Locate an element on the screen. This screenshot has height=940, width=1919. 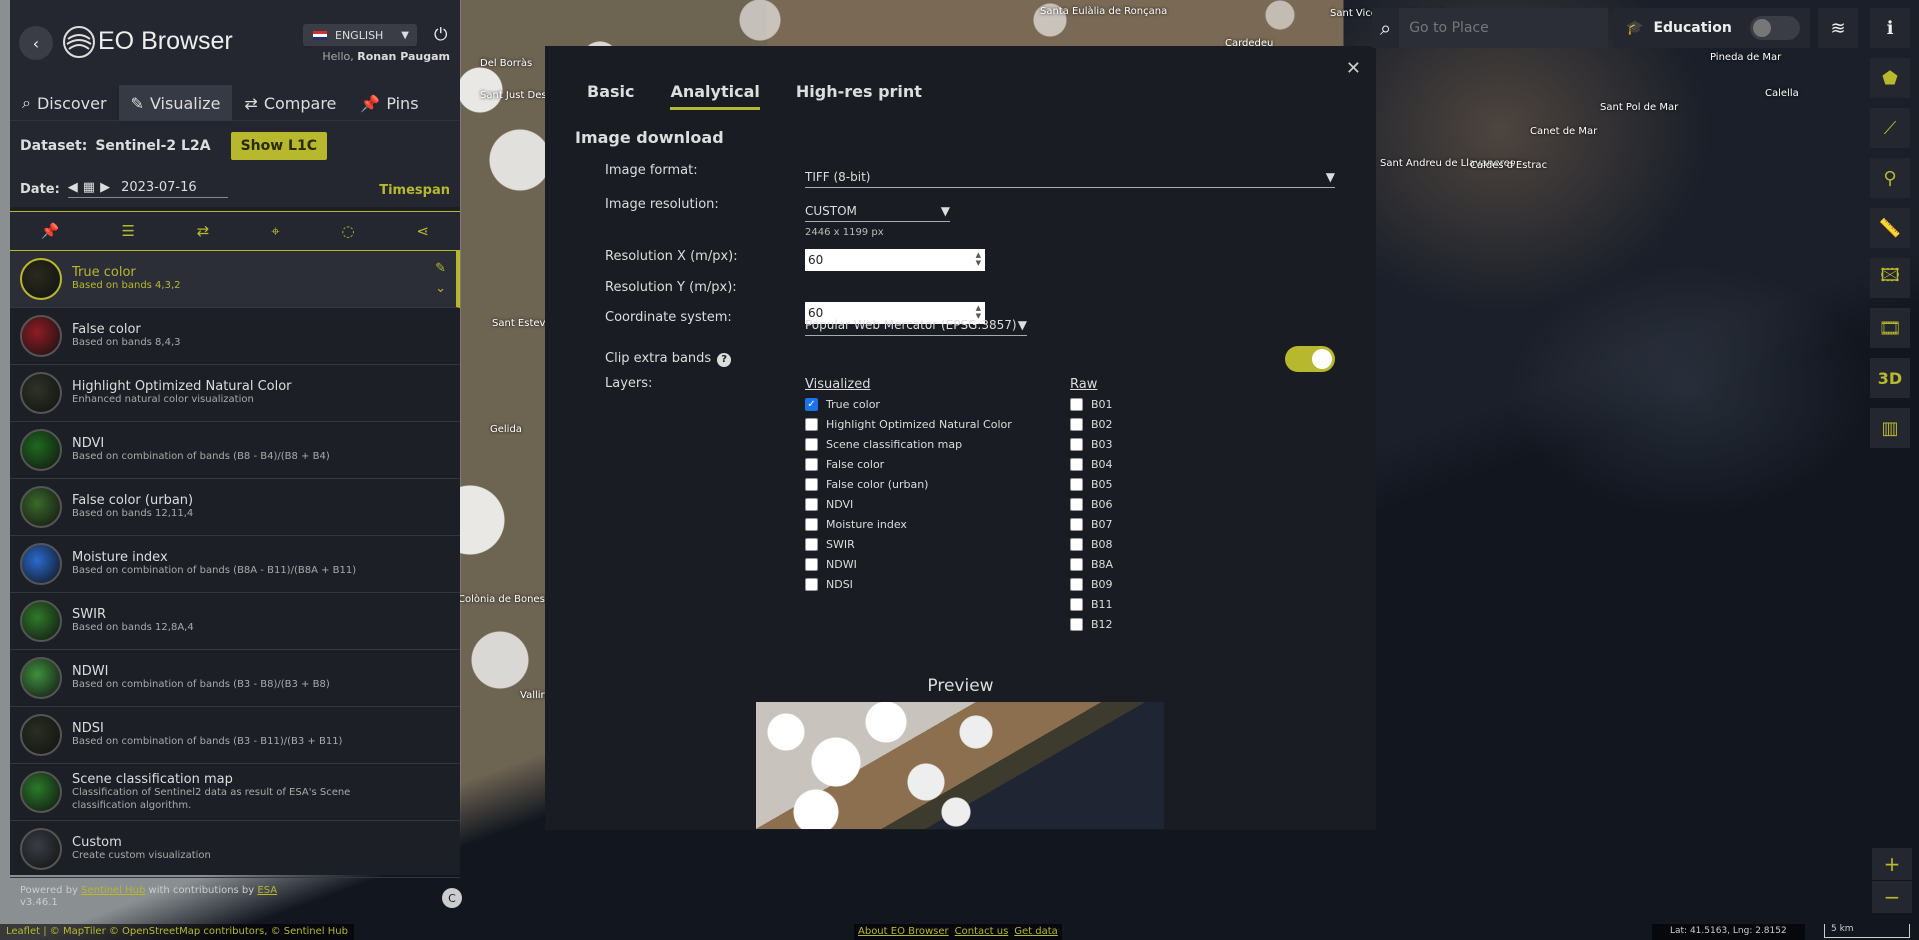
layers-icon: ≋ is located at coordinates (1838, 28).